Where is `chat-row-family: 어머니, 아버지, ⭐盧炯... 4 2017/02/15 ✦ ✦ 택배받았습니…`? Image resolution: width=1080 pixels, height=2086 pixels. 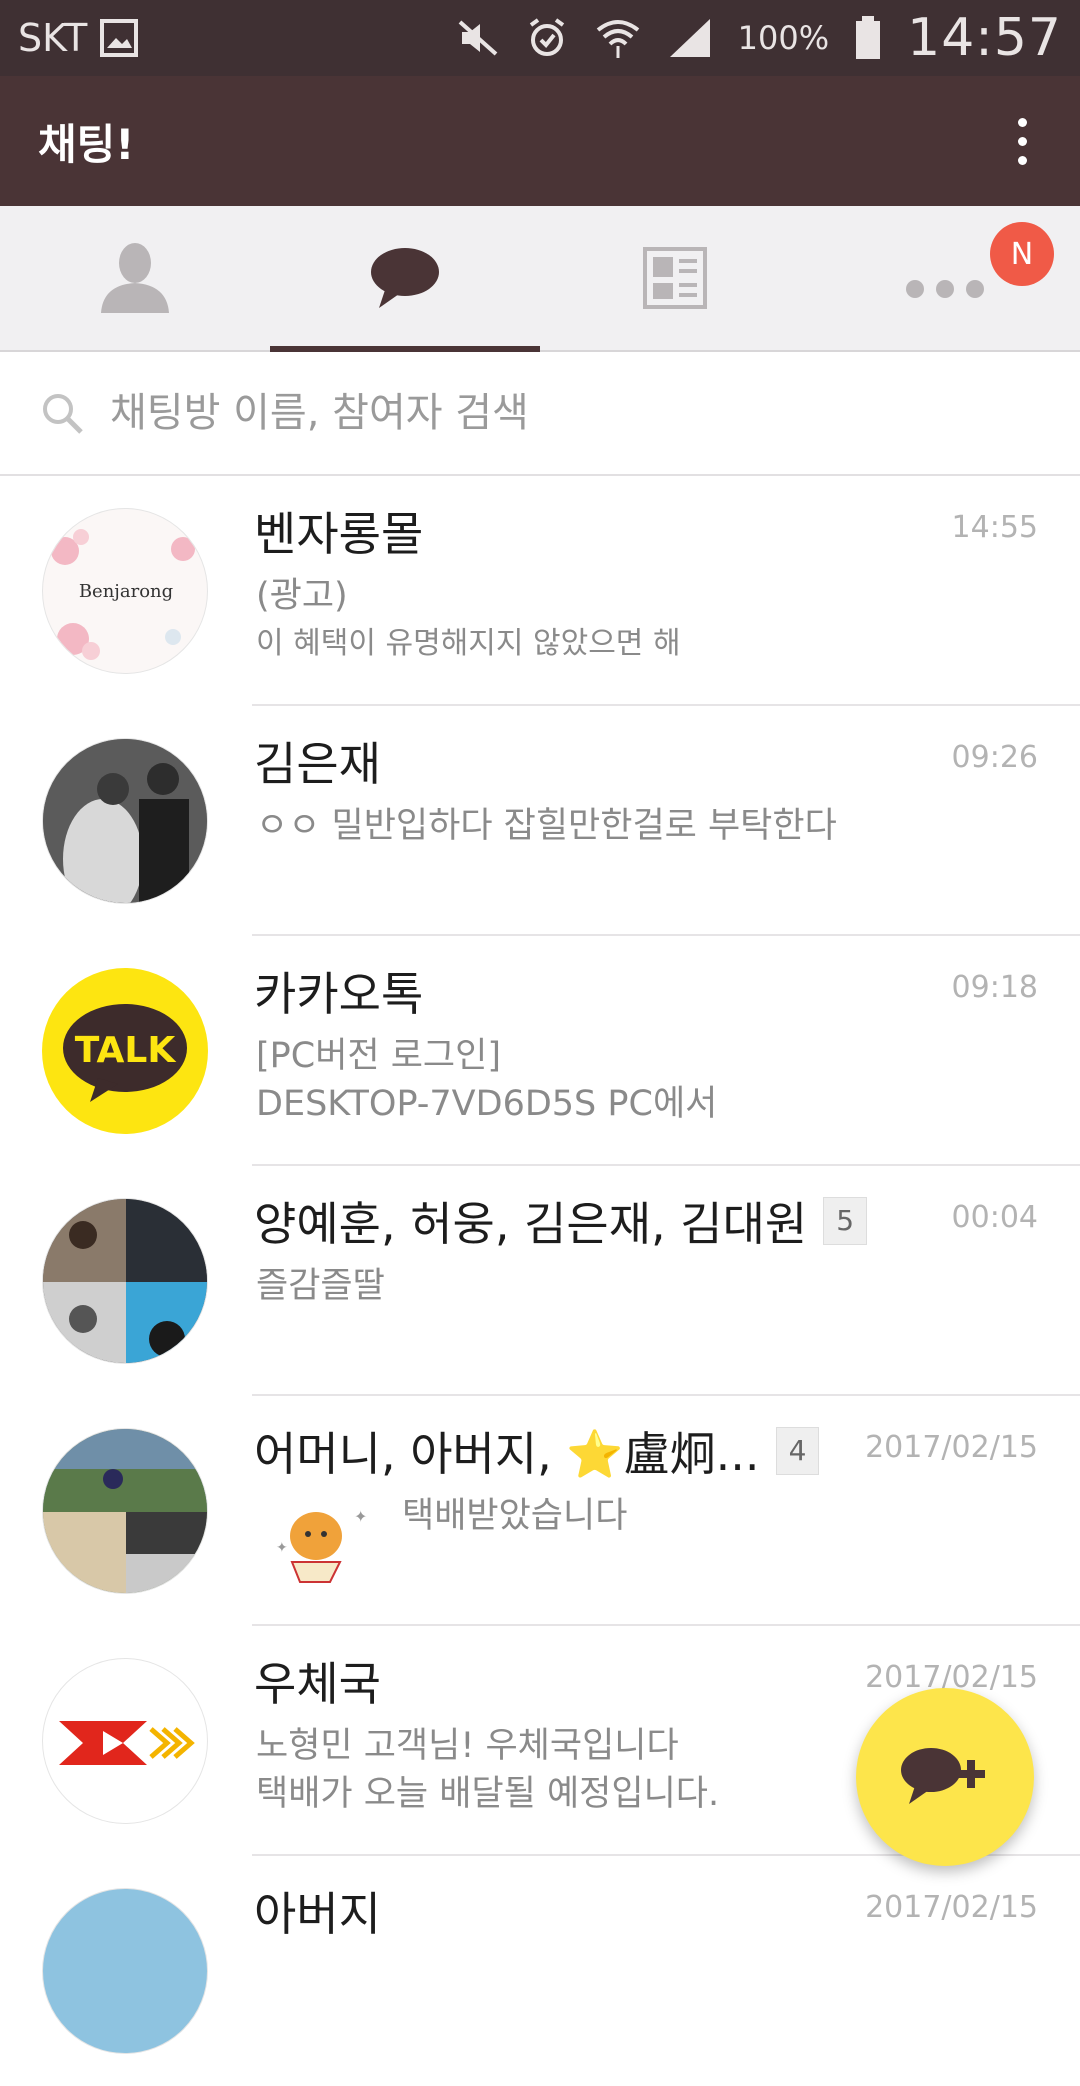 chat-row-family: 어머니, 아버지, ⭐盧炯... 4 2017/02/15 ✦ ✦ 택배받았습니… is located at coordinates (540, 1511).